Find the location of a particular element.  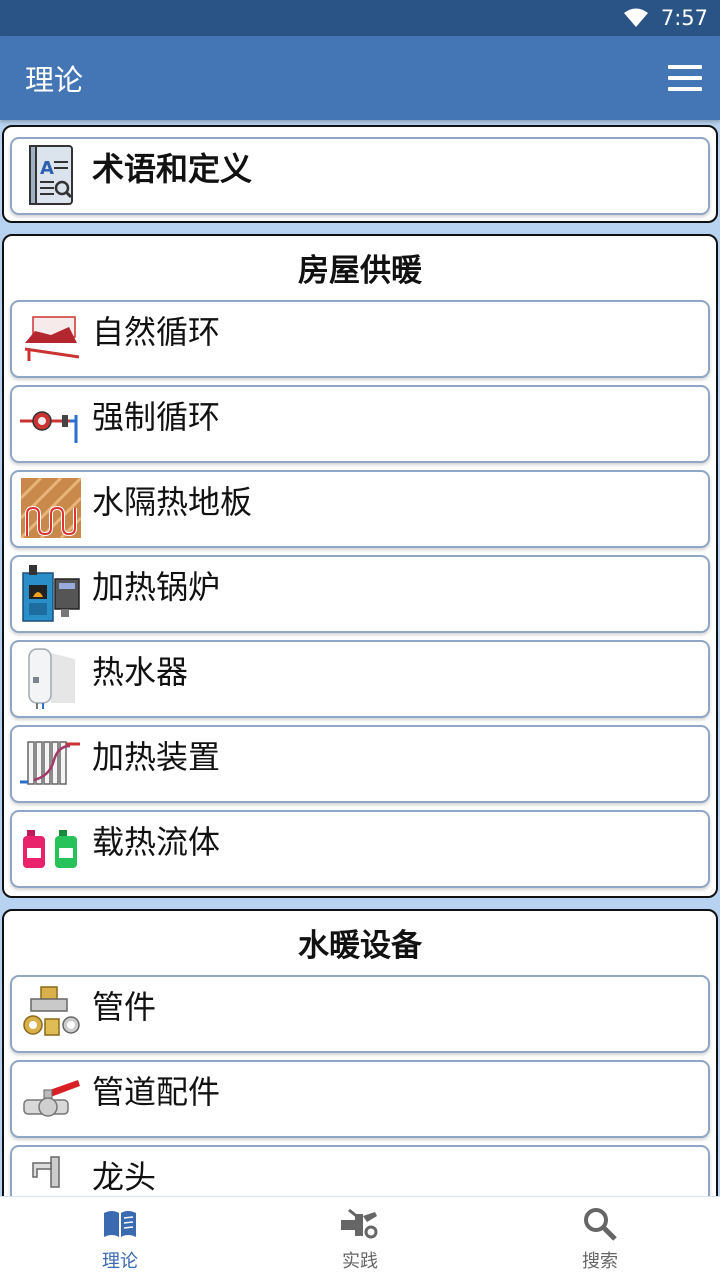

item-label: 水隔热地板 is located at coordinates (172, 502).